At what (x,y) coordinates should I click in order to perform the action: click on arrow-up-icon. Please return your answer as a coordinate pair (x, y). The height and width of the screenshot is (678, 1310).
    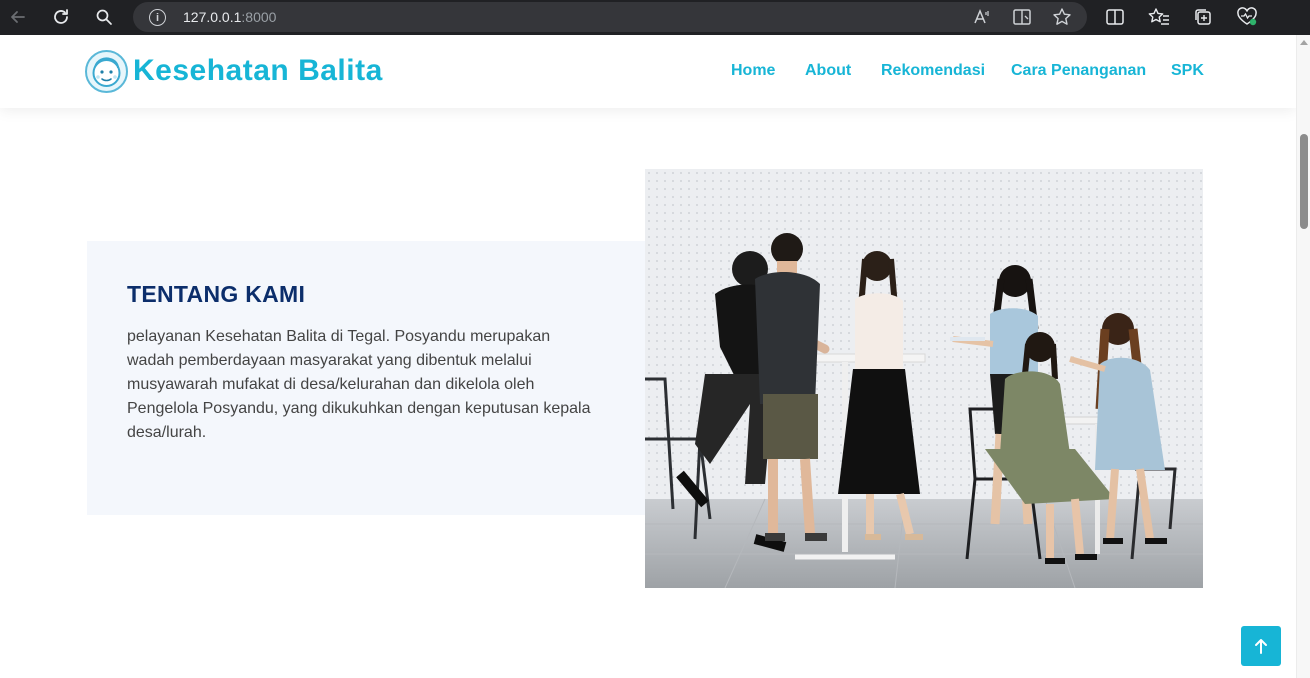
    Looking at the image, I should click on (1261, 646).